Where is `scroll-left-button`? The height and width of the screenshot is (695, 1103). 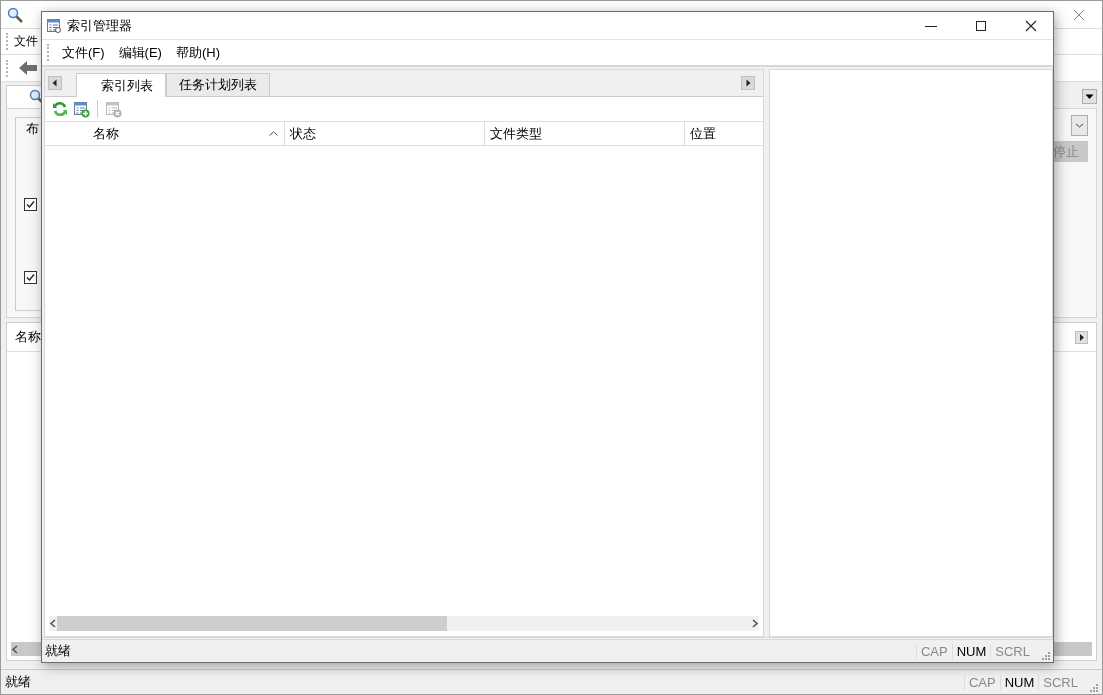
scroll-left-button is located at coordinates (55, 83).